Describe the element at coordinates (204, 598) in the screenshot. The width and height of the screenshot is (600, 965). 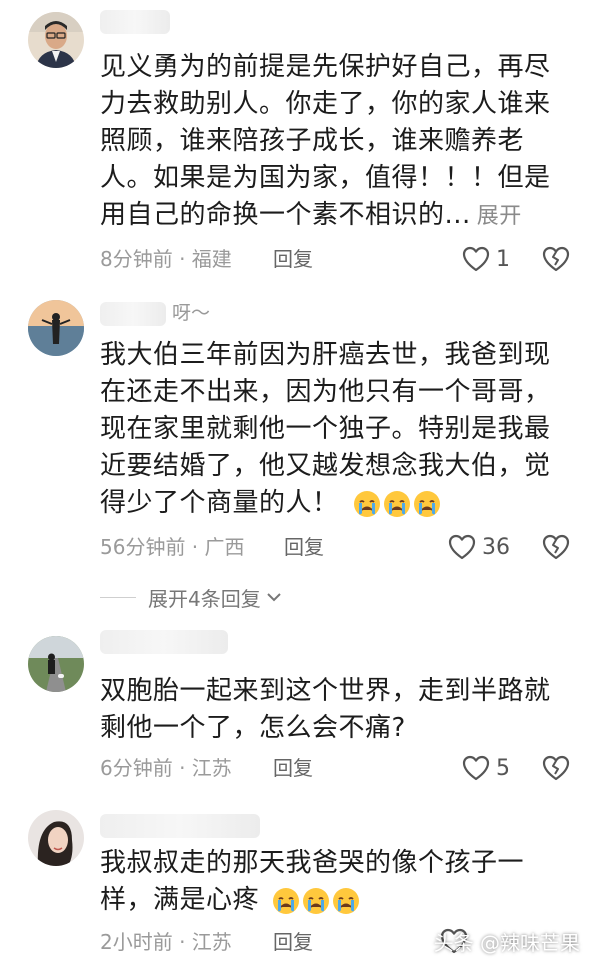
I see `expand-replies-label: 展开4条回复` at that location.